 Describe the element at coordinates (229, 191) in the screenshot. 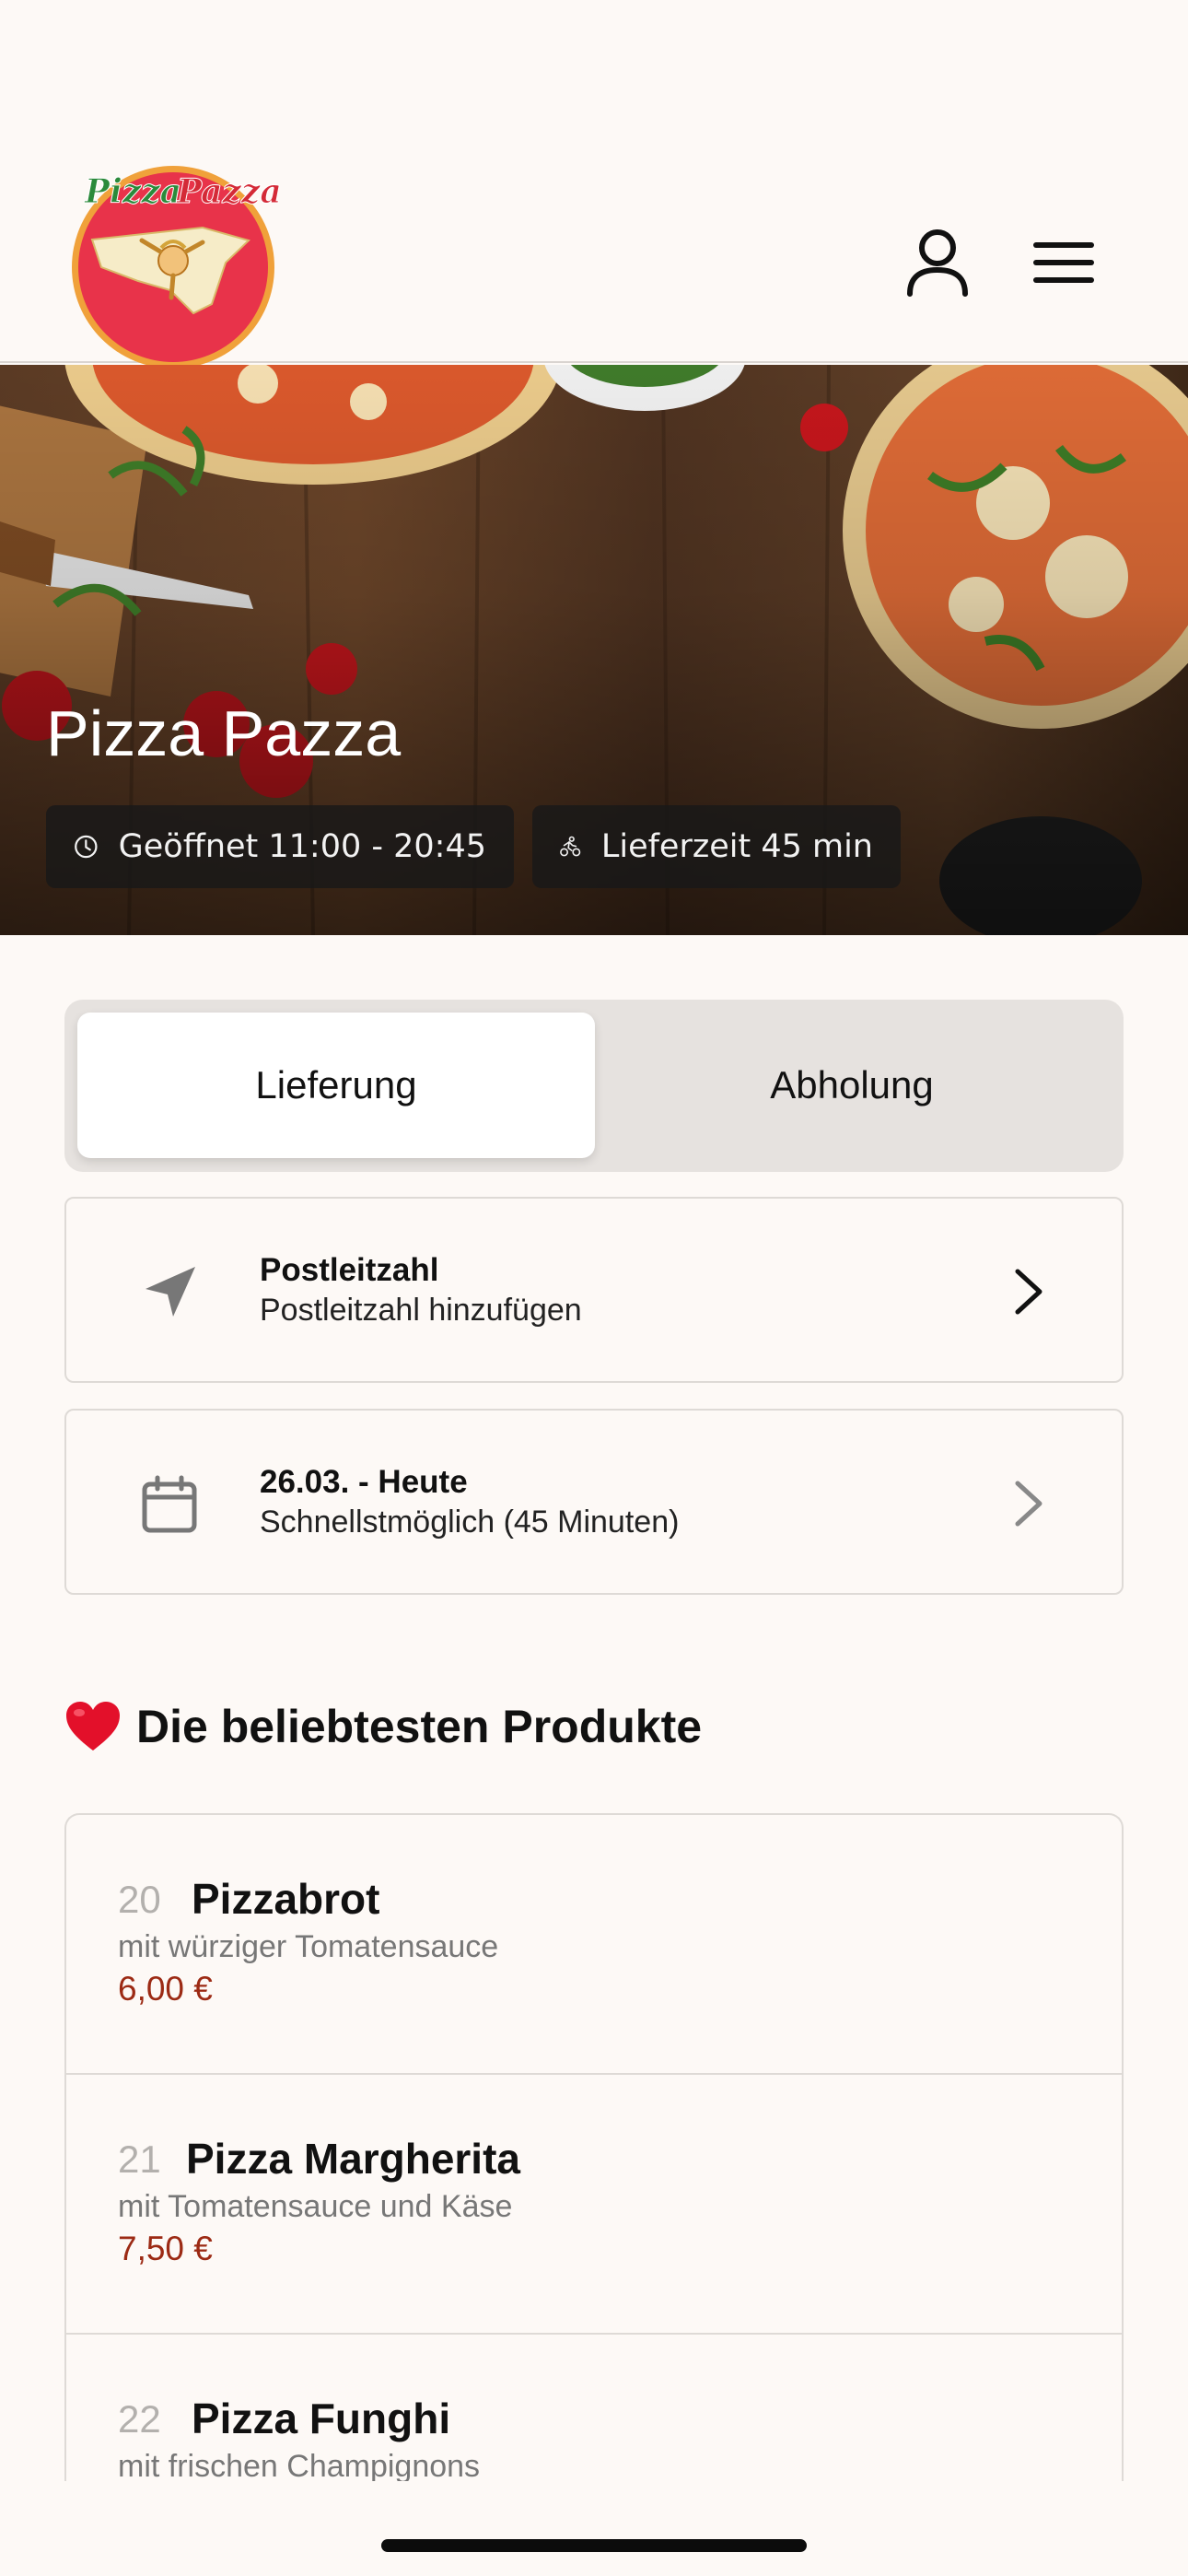

I see `svg-text: Pazza` at that location.